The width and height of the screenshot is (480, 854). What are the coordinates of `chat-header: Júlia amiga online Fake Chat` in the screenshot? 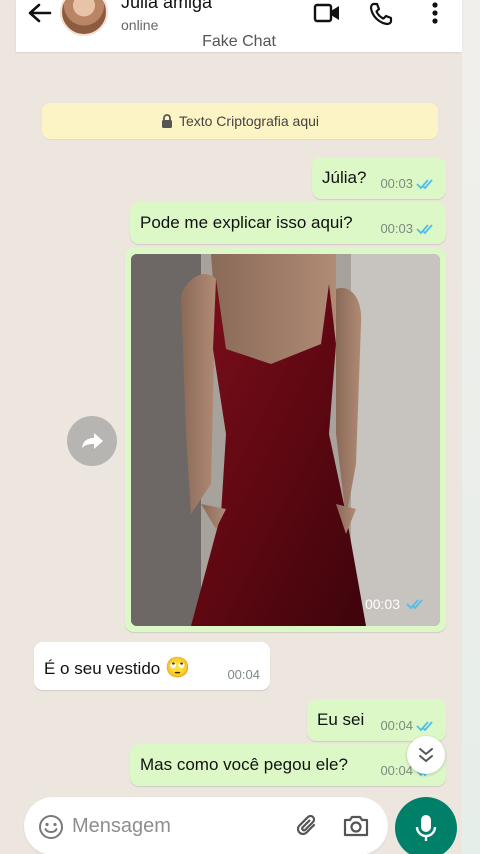 It's located at (239, 26).